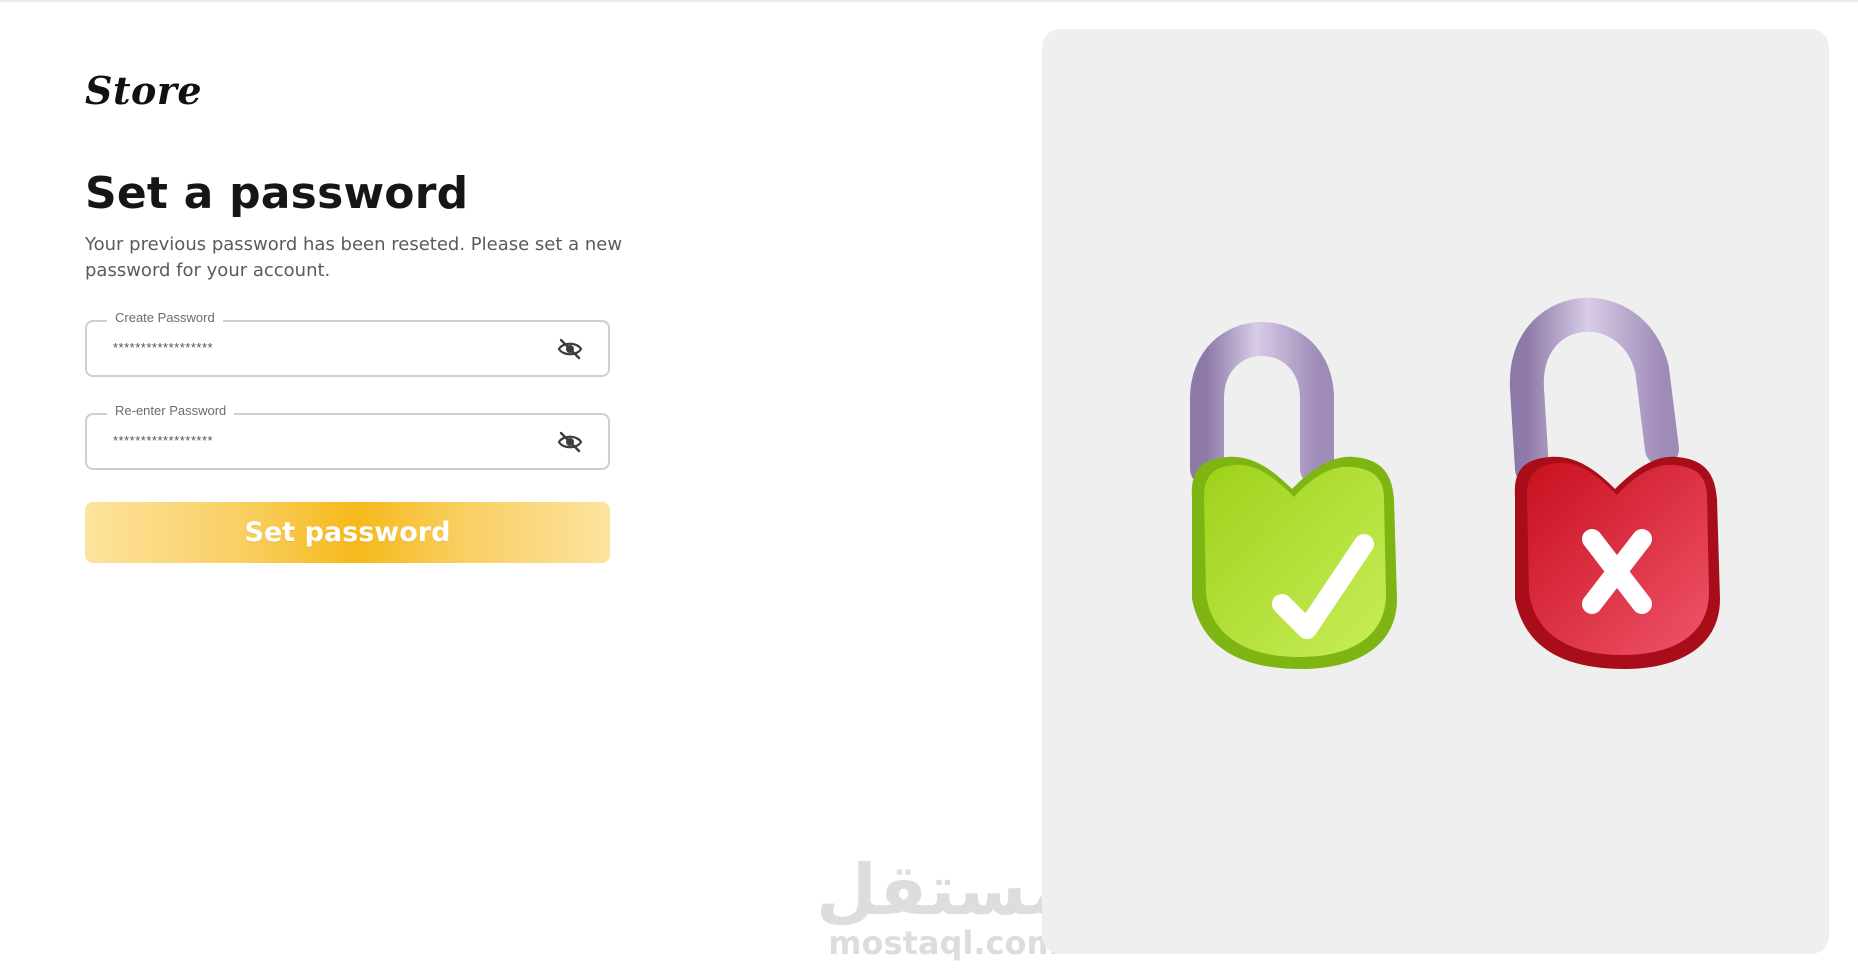 Image resolution: width=1858 pixels, height=979 pixels. I want to click on create-password-label: Create Password, so click(165, 317).